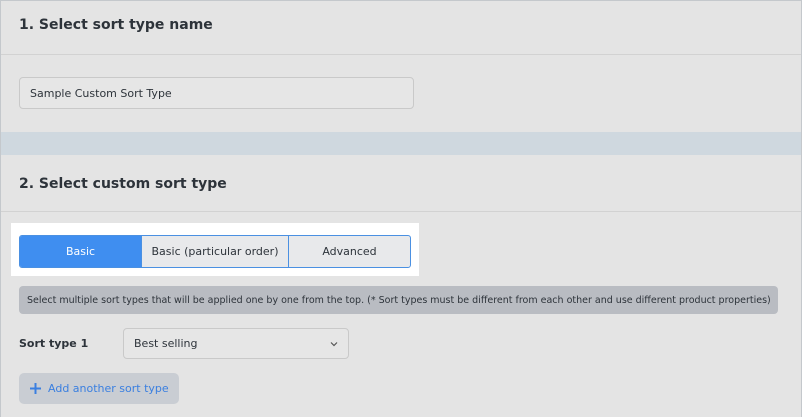  I want to click on add-sort-type-label: Add another sort type, so click(108, 388).